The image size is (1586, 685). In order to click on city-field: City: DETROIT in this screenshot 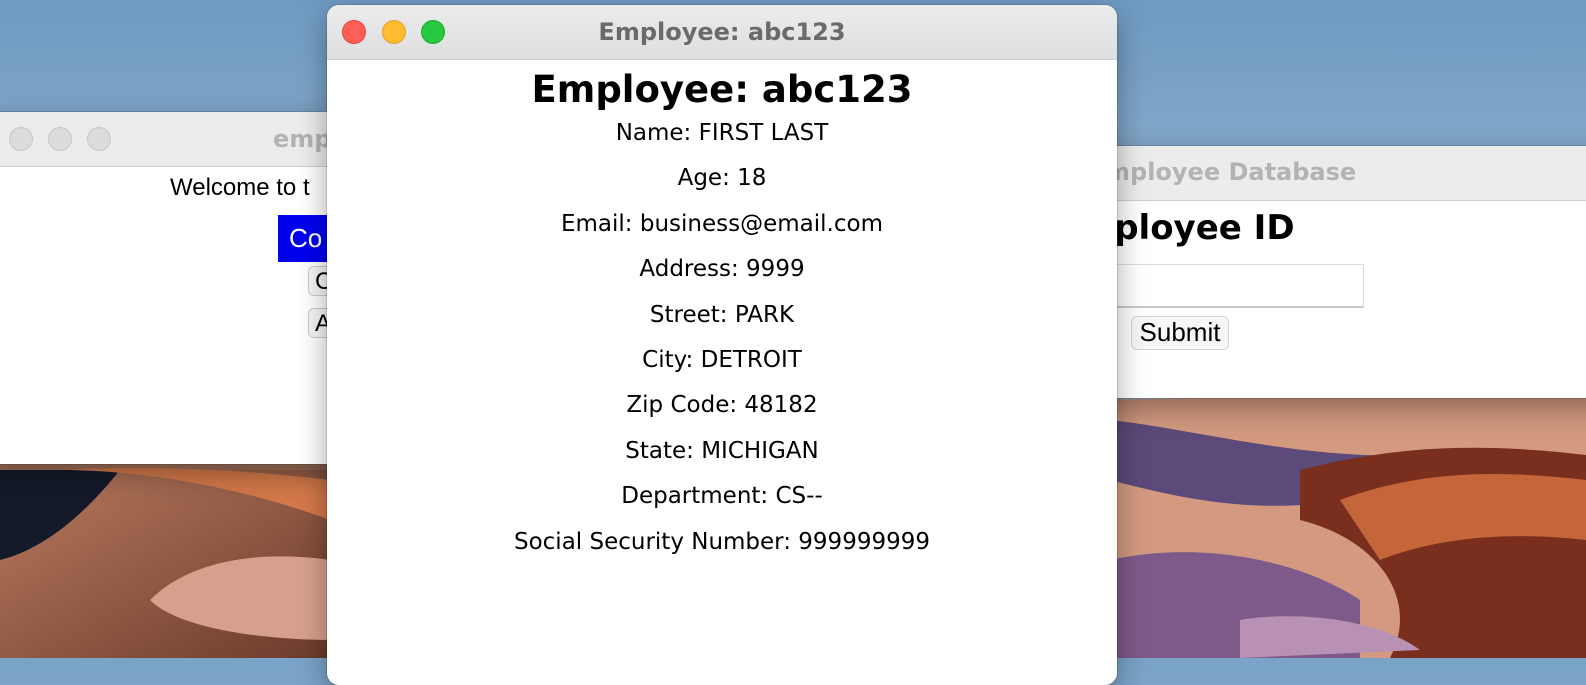, I will do `click(722, 359)`.